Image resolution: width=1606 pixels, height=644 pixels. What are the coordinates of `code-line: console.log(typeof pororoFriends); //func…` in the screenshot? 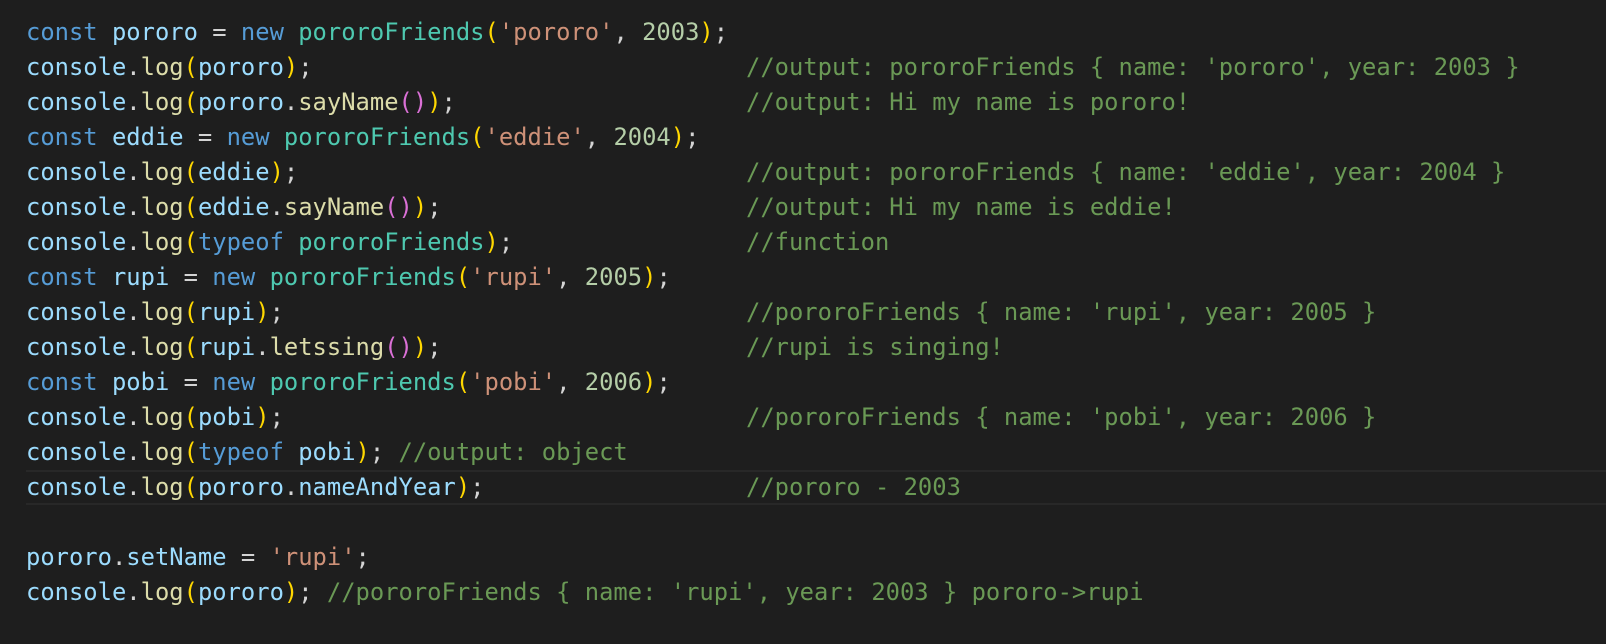 It's located at (457, 242).